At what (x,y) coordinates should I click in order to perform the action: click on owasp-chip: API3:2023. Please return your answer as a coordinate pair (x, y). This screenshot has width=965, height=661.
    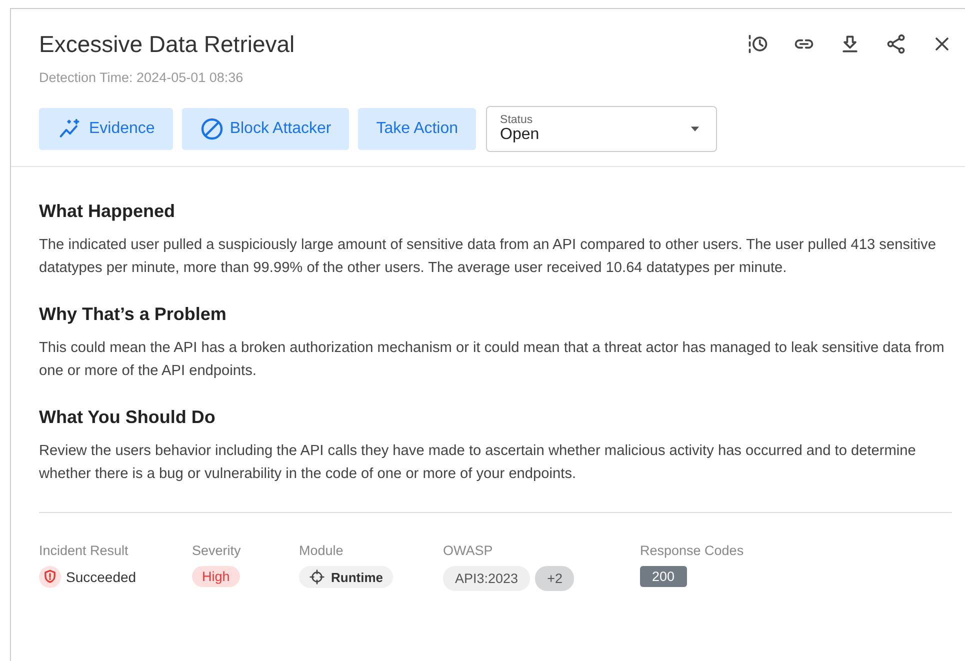
    Looking at the image, I should click on (486, 578).